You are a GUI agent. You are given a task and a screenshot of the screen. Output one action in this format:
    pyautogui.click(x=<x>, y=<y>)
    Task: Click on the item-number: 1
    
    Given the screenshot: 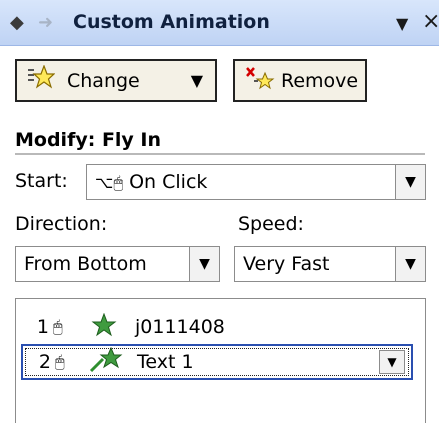 What is the action you would take?
    pyautogui.click(x=42, y=327)
    